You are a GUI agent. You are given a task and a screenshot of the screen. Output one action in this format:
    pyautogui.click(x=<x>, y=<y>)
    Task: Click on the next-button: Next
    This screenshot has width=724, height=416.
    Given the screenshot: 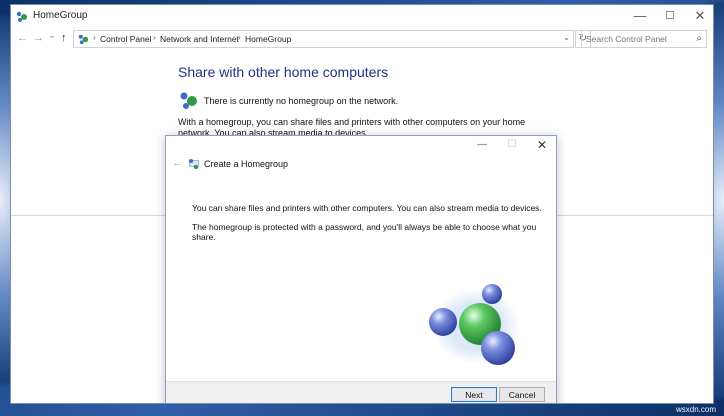 What is the action you would take?
    pyautogui.click(x=474, y=394)
    